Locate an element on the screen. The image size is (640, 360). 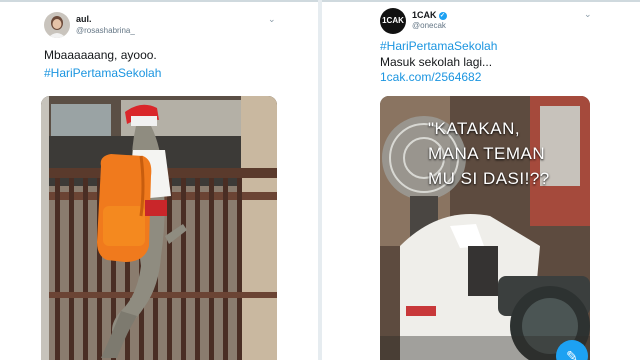
verified-badge-icon: ✓ is located at coordinates (442, 15).